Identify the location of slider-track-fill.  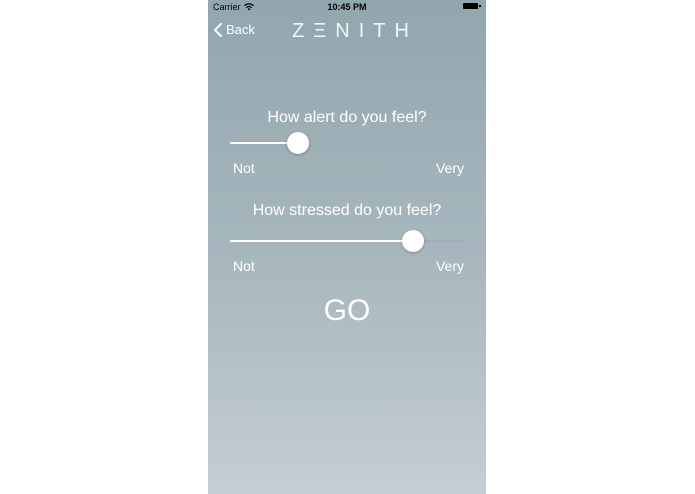
(321, 241).